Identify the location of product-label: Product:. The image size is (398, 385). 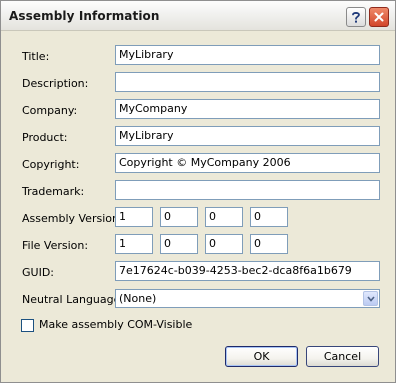
(45, 137).